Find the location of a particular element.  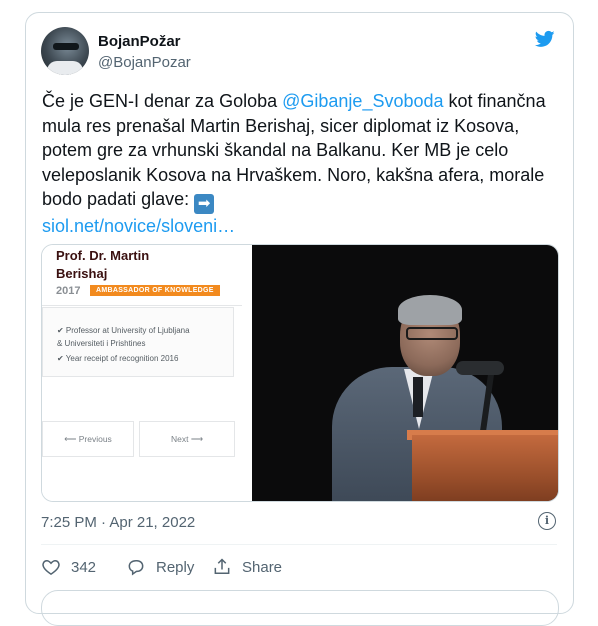

share-button: Share is located at coordinates (247, 567).